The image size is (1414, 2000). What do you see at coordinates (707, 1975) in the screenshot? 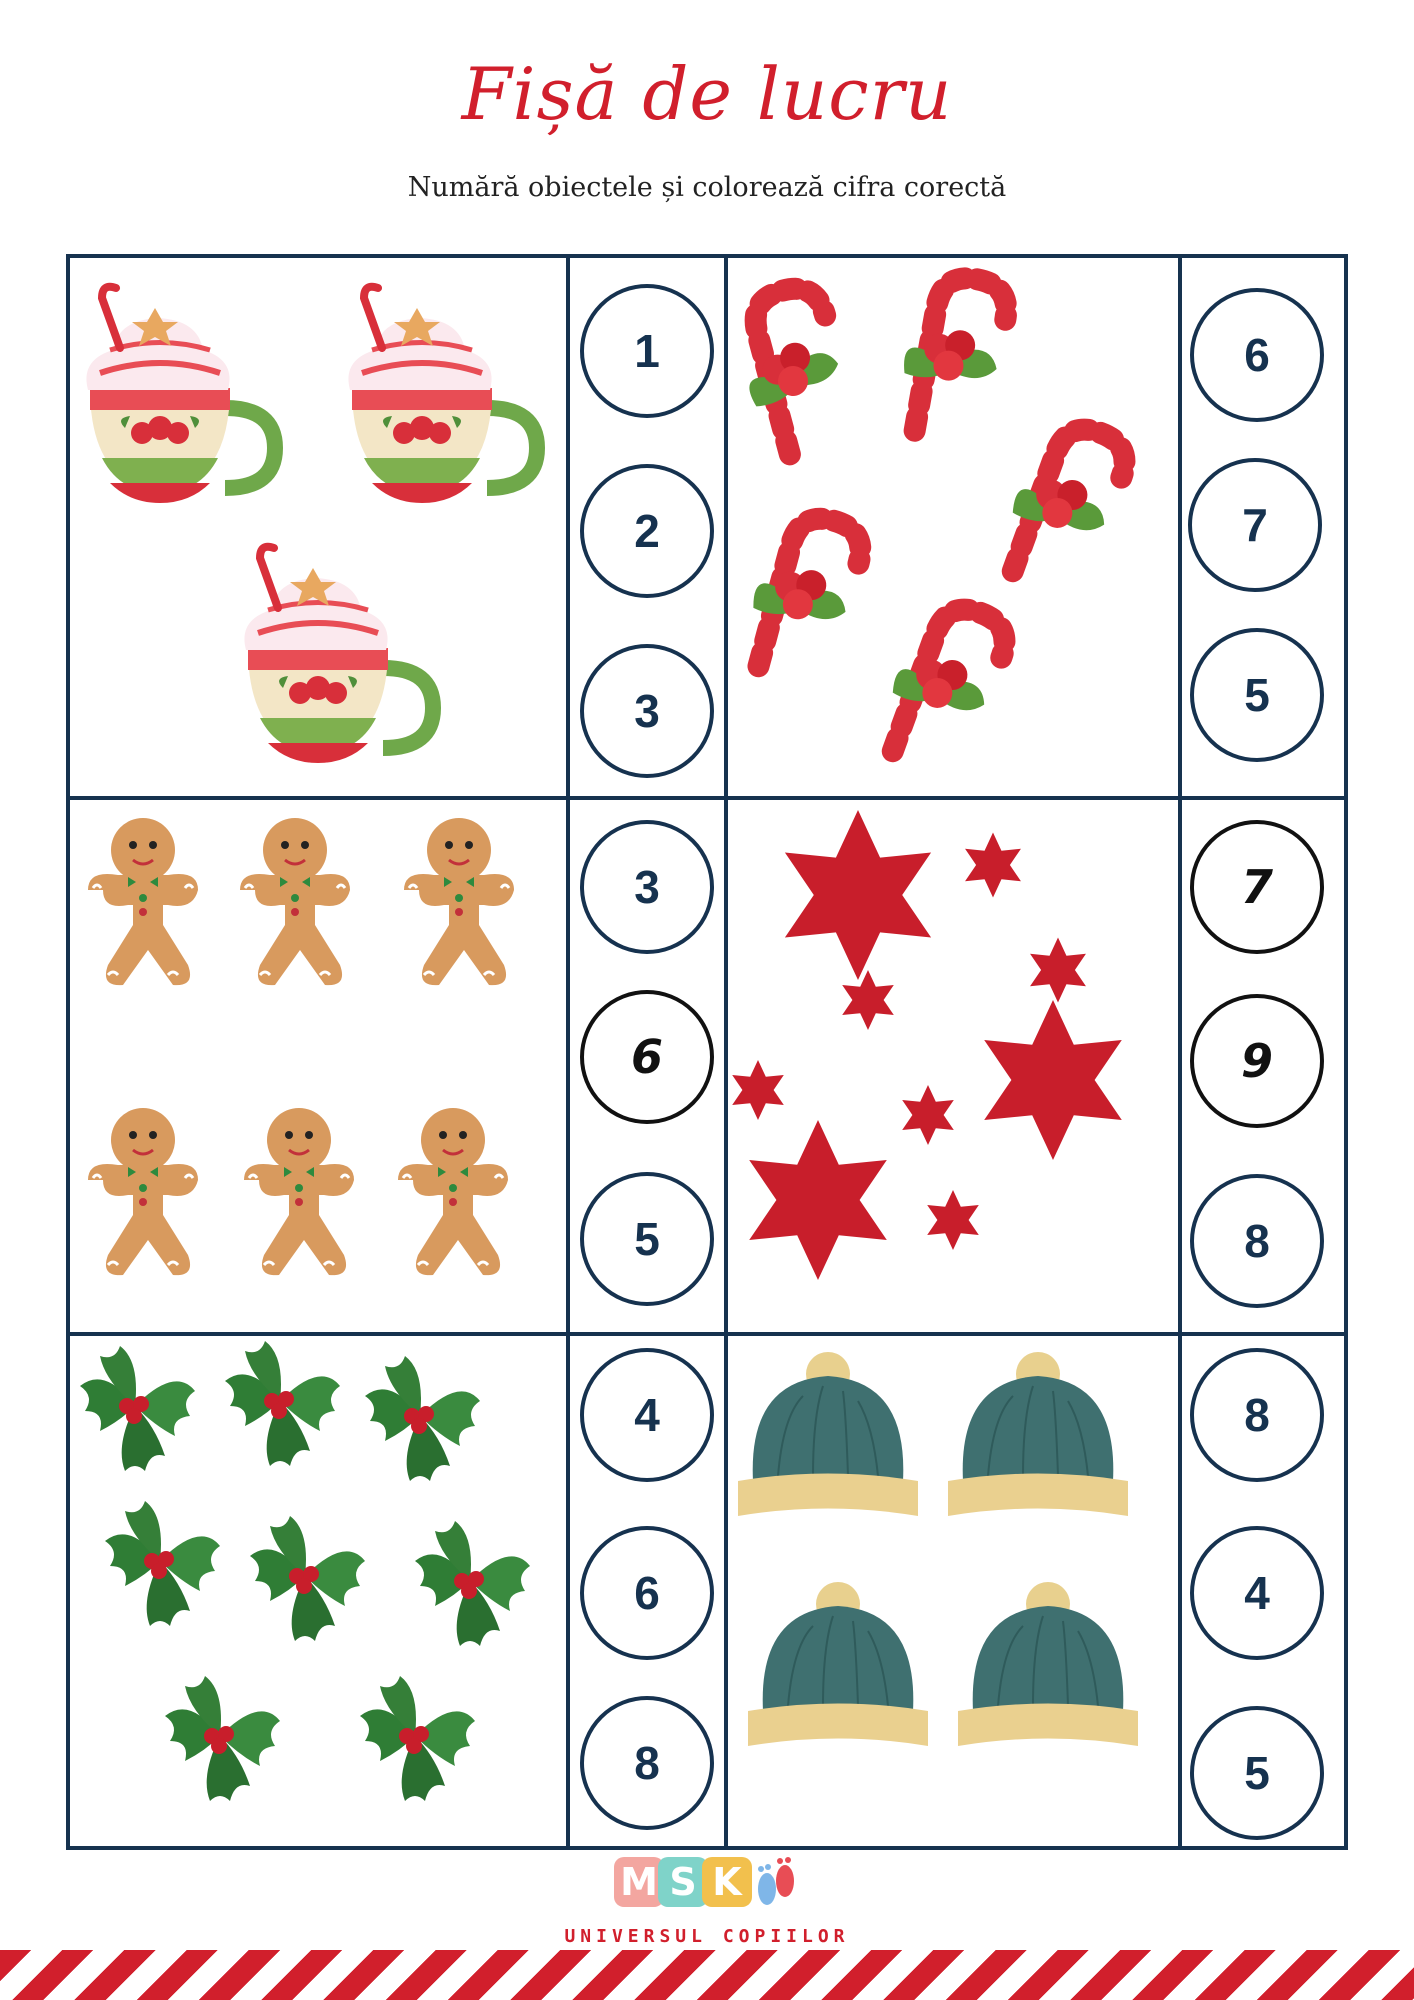
I see `candy-stripe-border` at bounding box center [707, 1975].